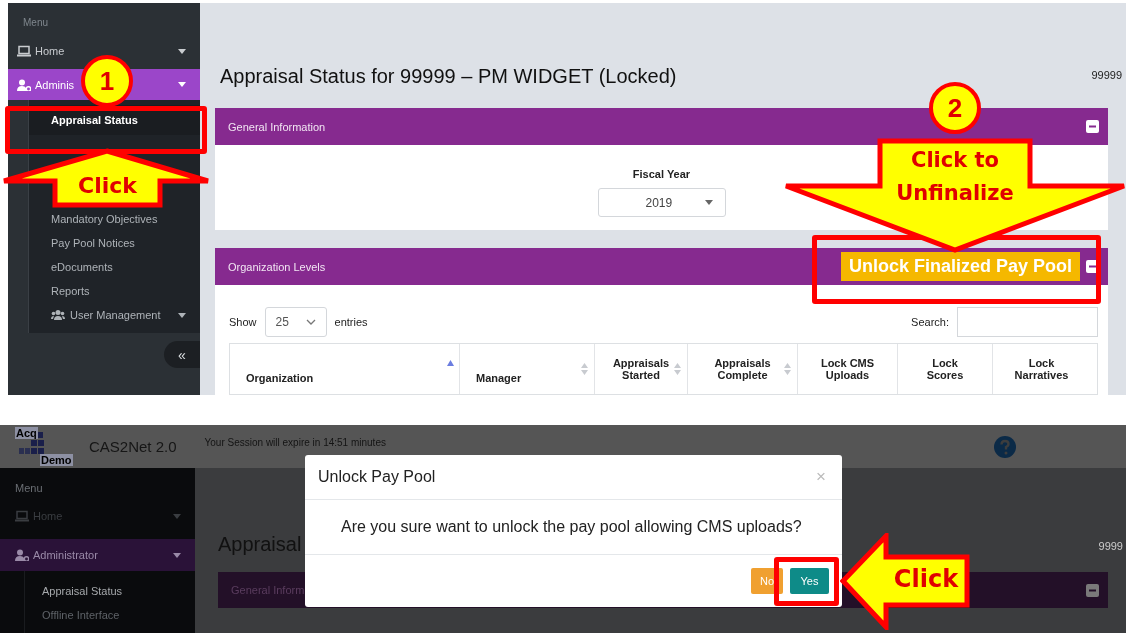 The height and width of the screenshot is (633, 1126). What do you see at coordinates (661, 202) in the screenshot?
I see `fiscal-year-select: 2019` at bounding box center [661, 202].